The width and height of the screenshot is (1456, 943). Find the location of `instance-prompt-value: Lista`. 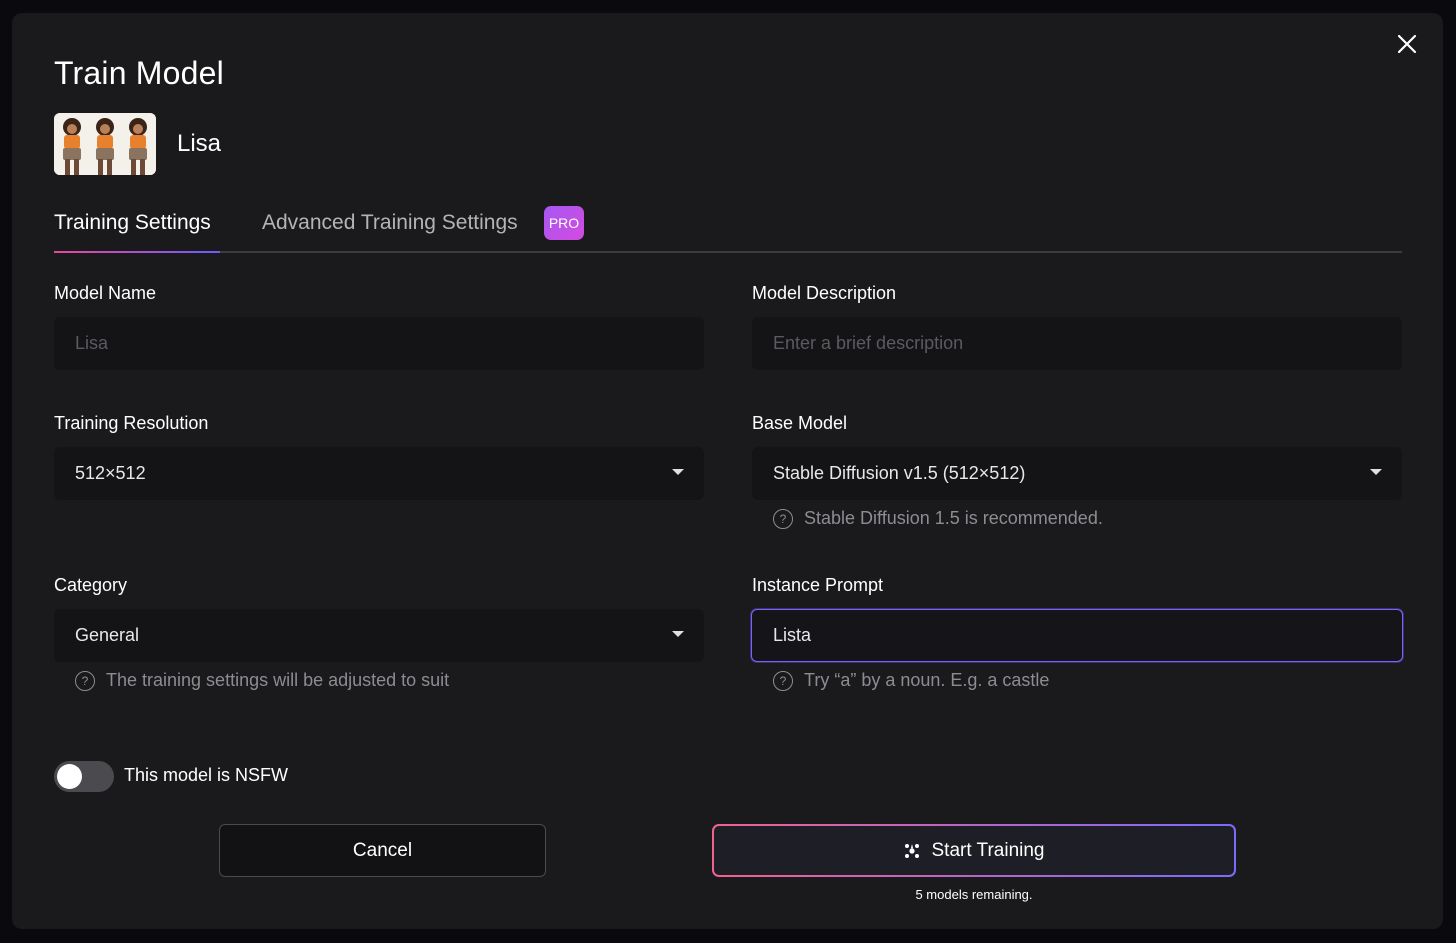

instance-prompt-value: Lista is located at coordinates (792, 635).